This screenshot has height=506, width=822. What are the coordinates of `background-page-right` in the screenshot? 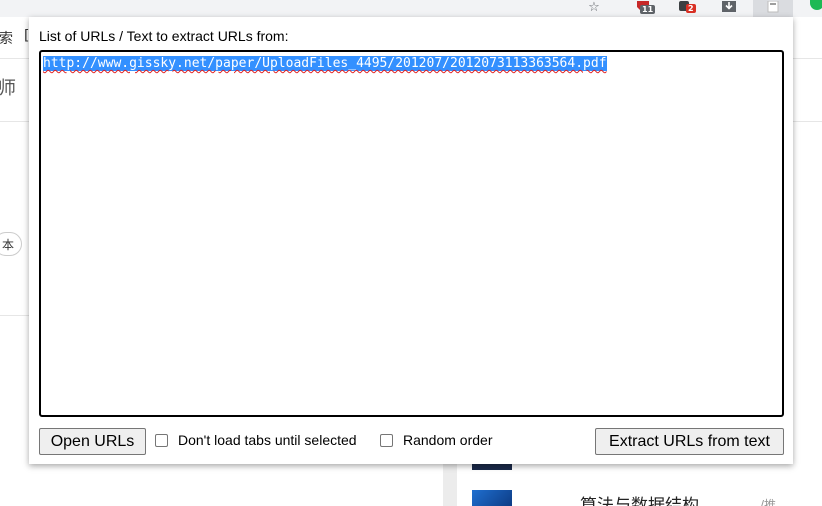 It's located at (807, 261).